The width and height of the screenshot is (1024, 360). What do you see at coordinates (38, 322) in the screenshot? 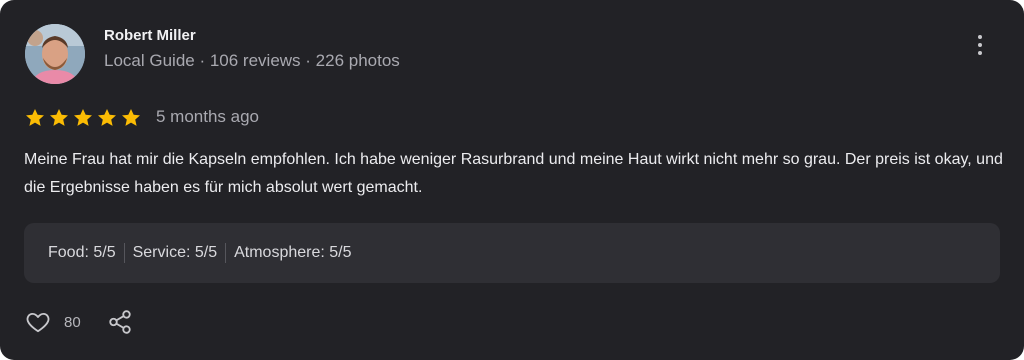
I see `heart-icon` at bounding box center [38, 322].